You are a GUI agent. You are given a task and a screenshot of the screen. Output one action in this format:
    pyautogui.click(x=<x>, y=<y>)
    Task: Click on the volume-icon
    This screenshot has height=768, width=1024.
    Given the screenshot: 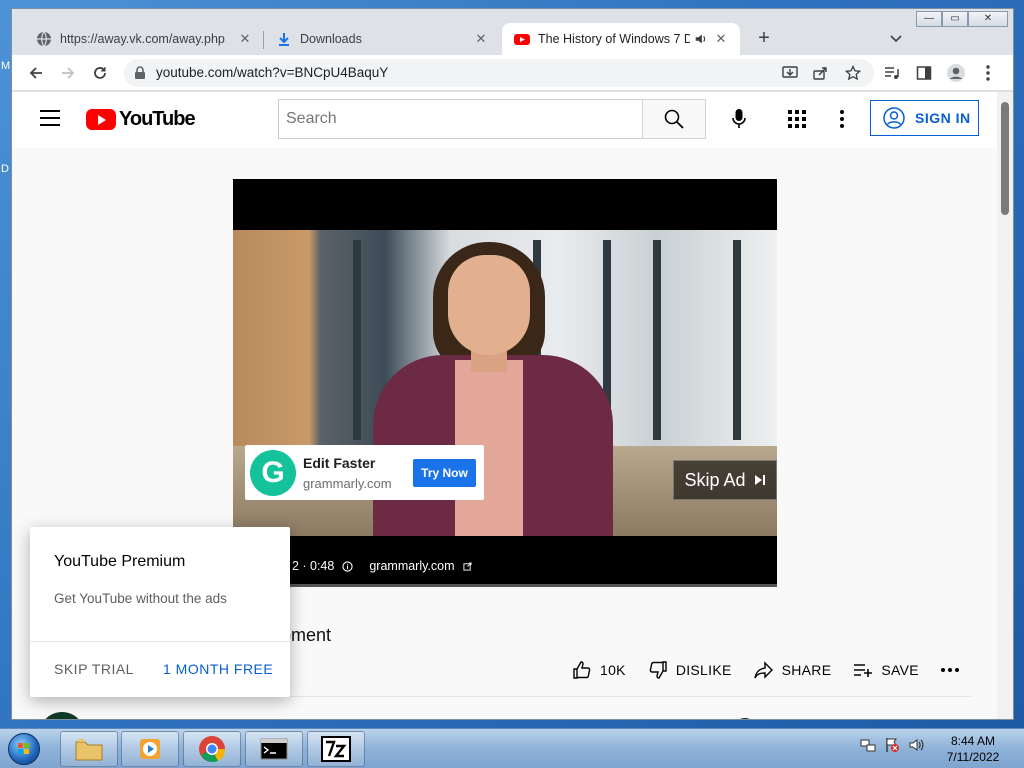 What is the action you would take?
    pyautogui.click(x=916, y=745)
    